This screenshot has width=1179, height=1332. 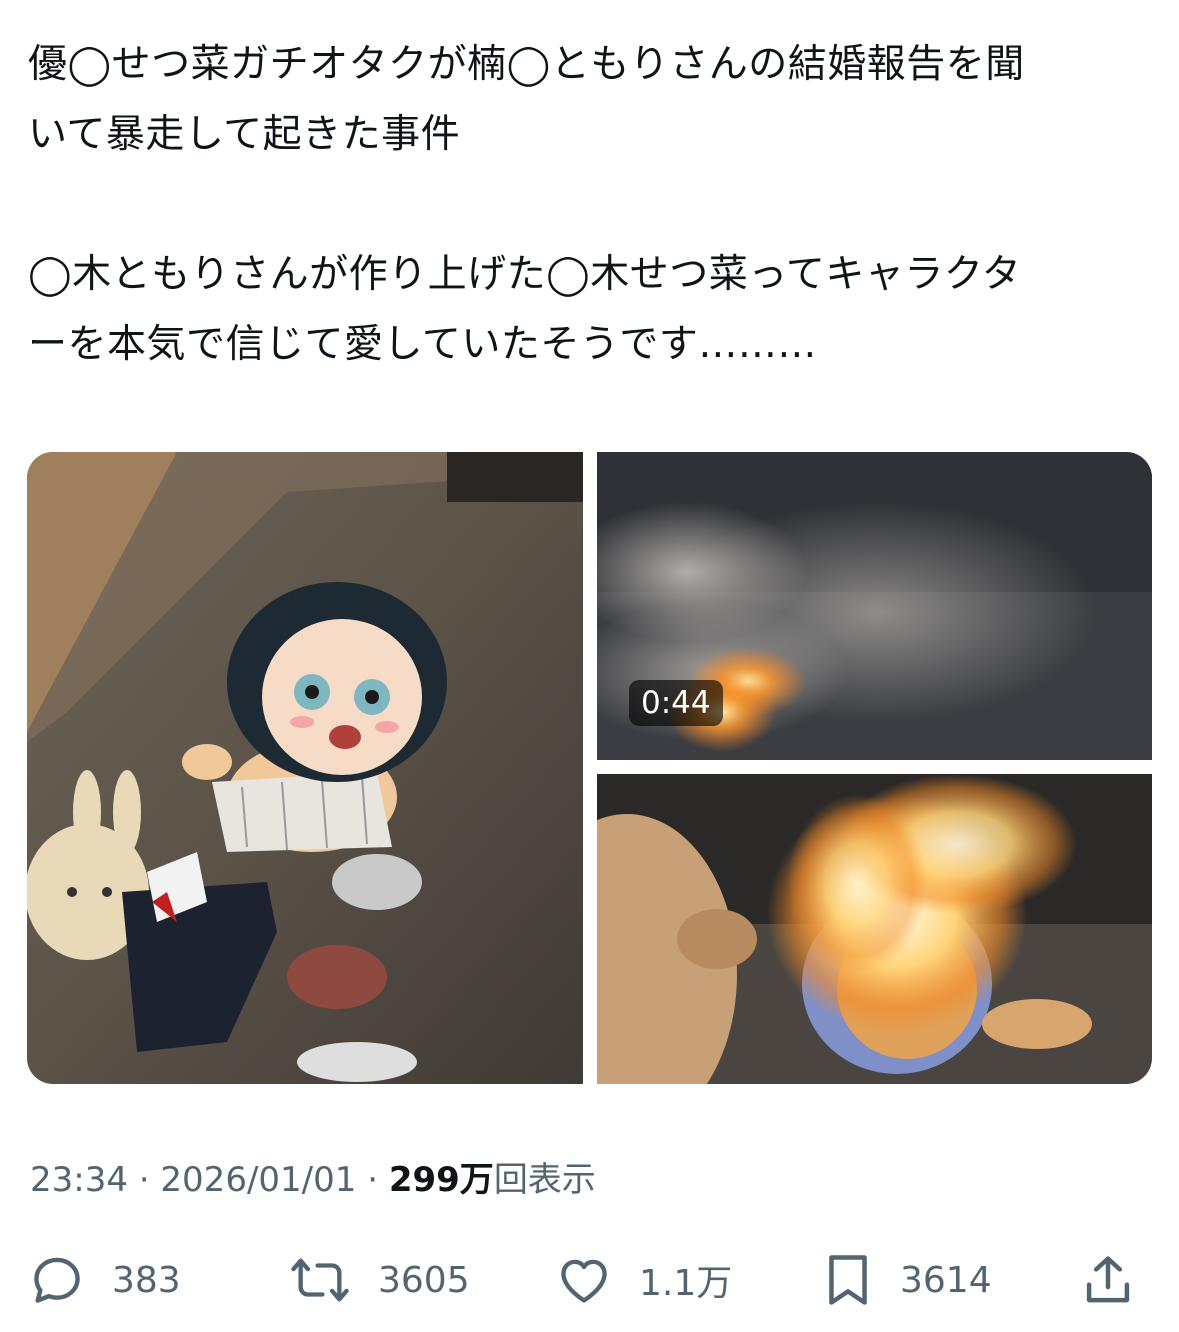 What do you see at coordinates (79, 1180) in the screenshot?
I see `tweet-time: 23:34` at bounding box center [79, 1180].